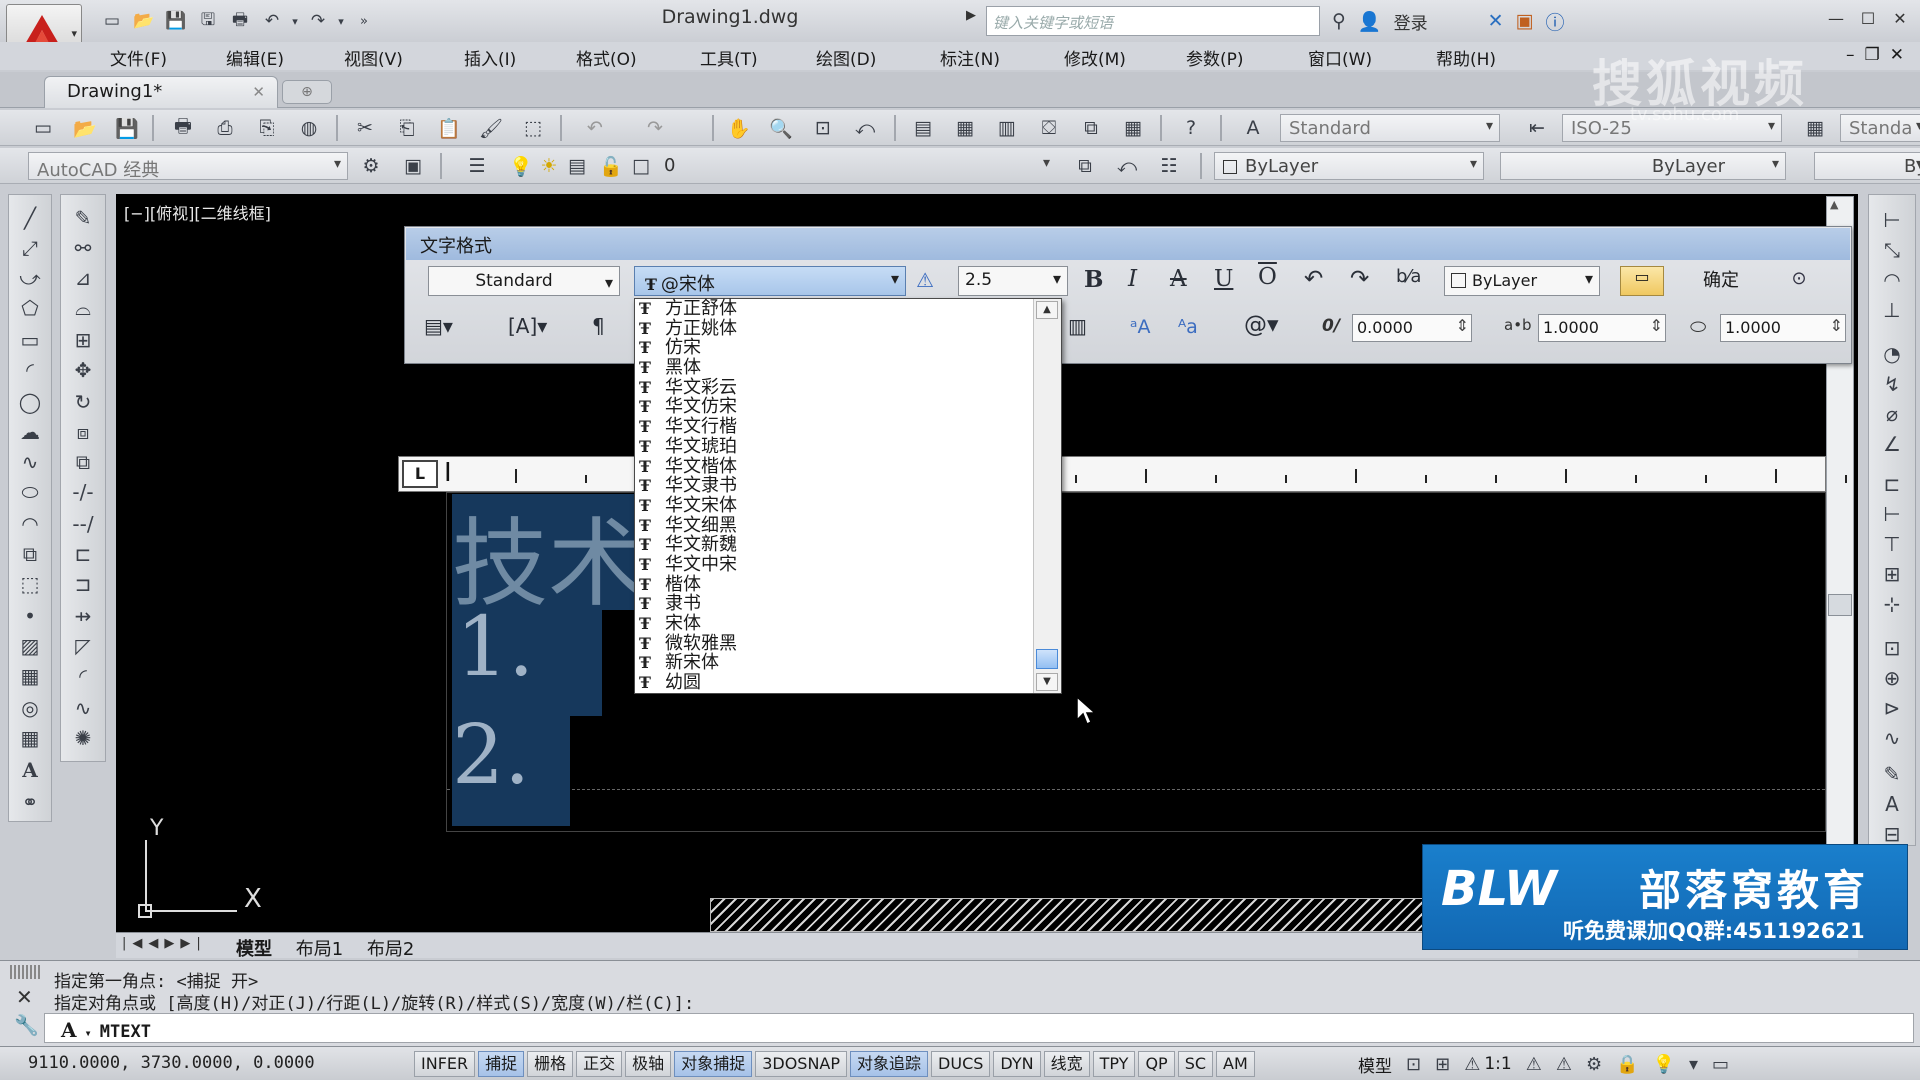  What do you see at coordinates (1840, 605) in the screenshot?
I see `scrollbar-thumb` at bounding box center [1840, 605].